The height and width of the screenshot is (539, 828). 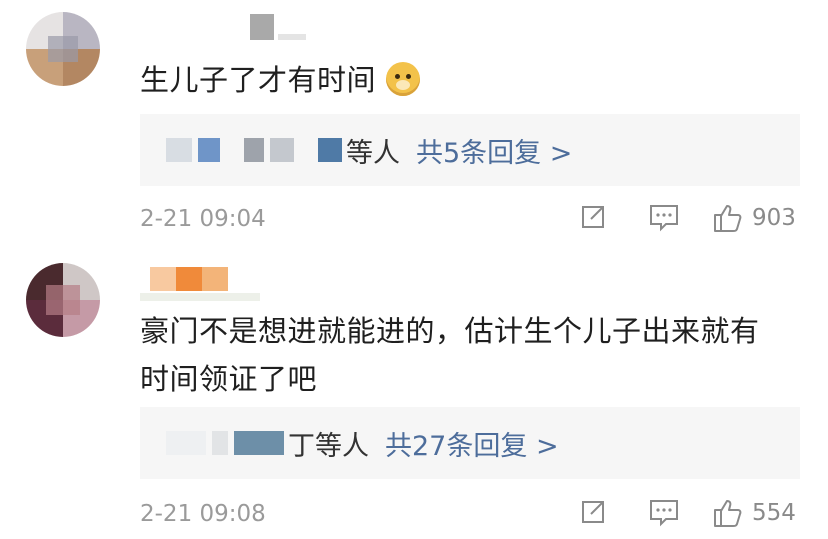 I want to click on replies-box: 丁等人 共27条回复 >, so click(x=470, y=443).